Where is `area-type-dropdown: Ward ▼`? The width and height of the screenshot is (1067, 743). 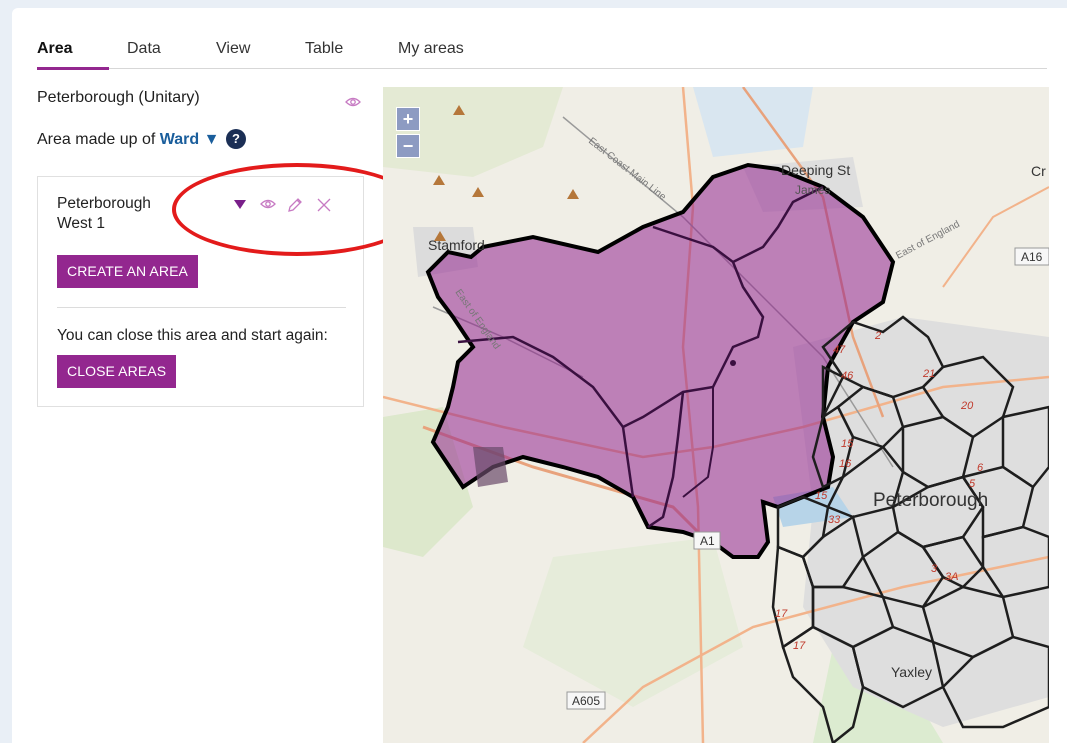
area-type-dropdown: Ward ▼ is located at coordinates (190, 139).